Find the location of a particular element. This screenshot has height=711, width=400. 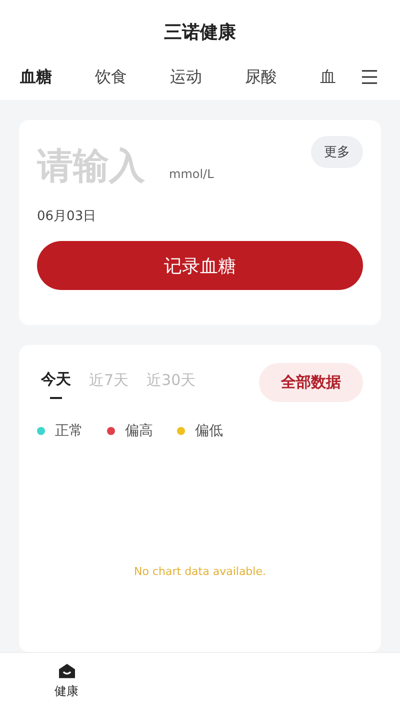

category-tab: 血 is located at coordinates (328, 77).